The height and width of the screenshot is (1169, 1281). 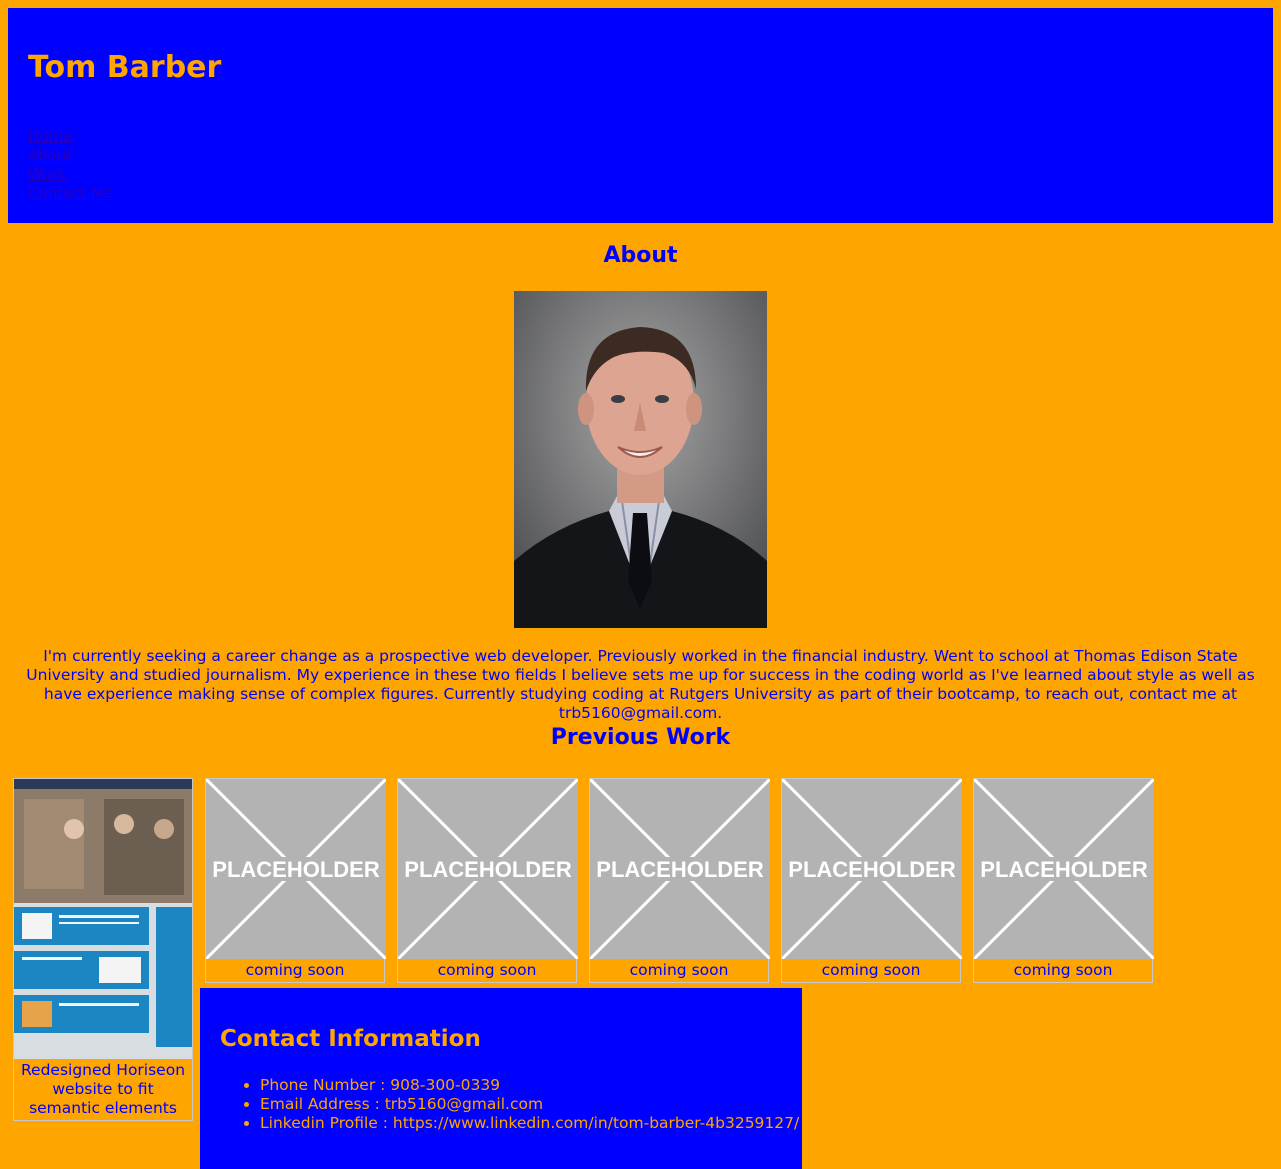 I want to click on horiseon-thumbnail, so click(x=103, y=919).